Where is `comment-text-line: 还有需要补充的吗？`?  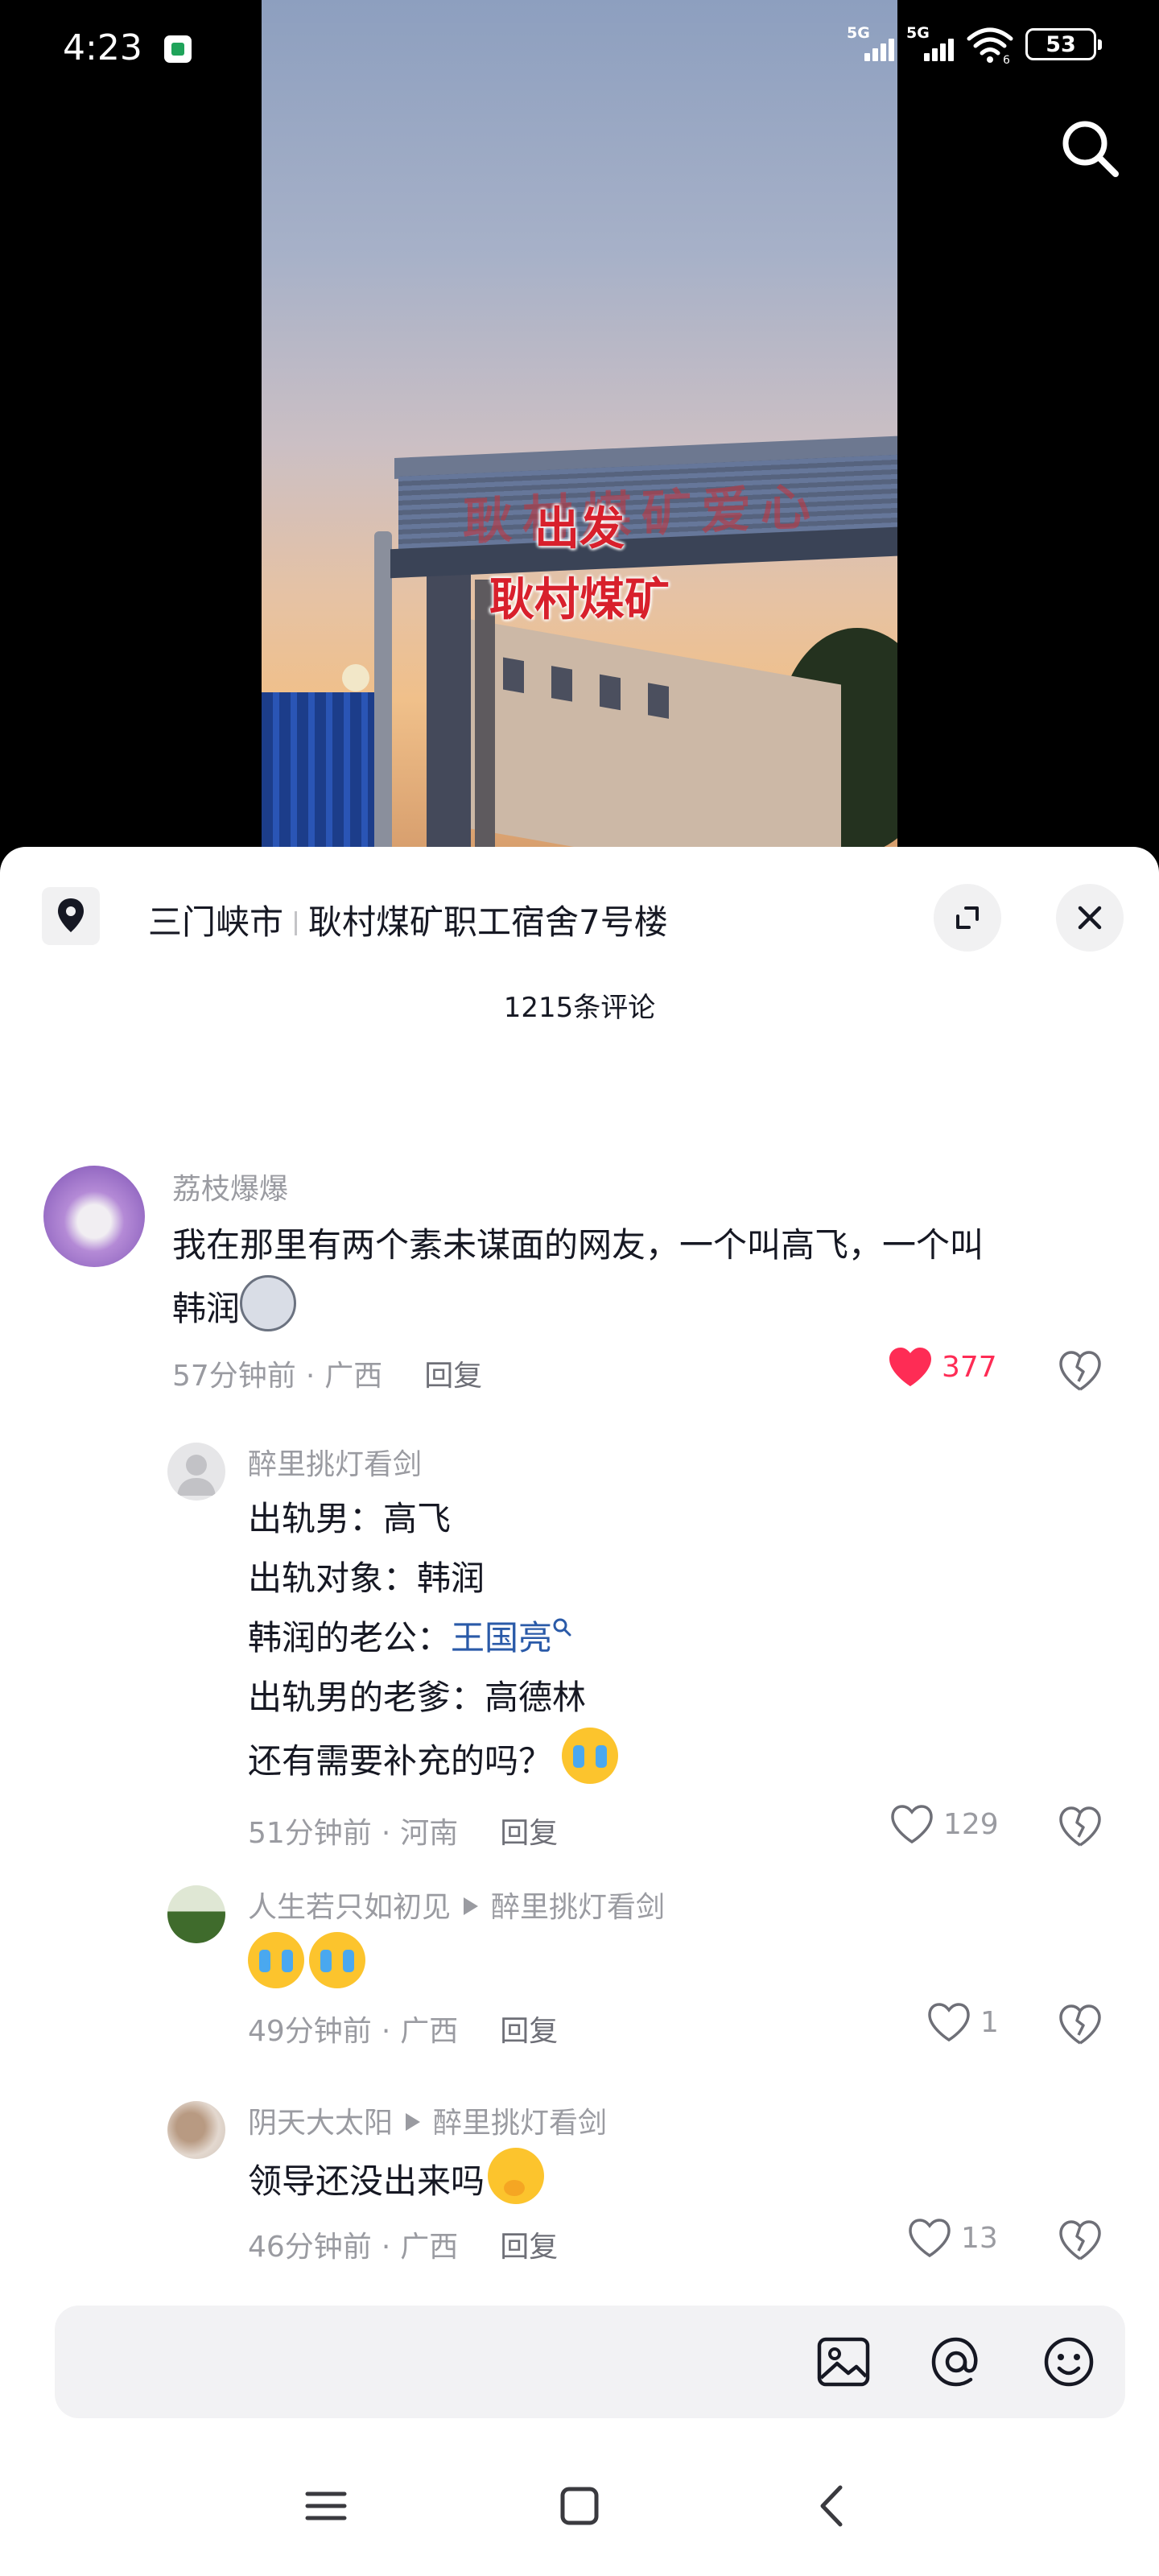
comment-text-line: 还有需要补充的吗？ is located at coordinates (670, 1759).